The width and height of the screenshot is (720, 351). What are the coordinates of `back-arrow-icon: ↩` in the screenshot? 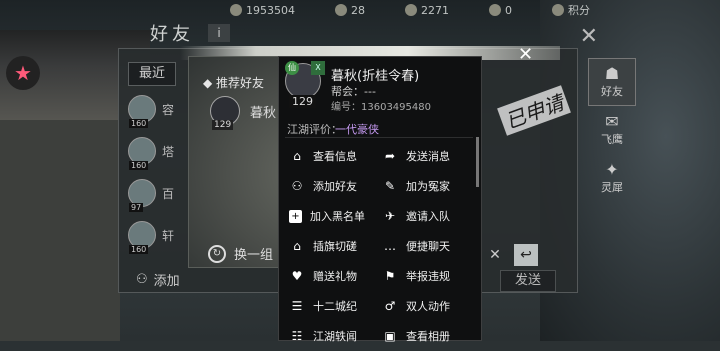 It's located at (526, 255).